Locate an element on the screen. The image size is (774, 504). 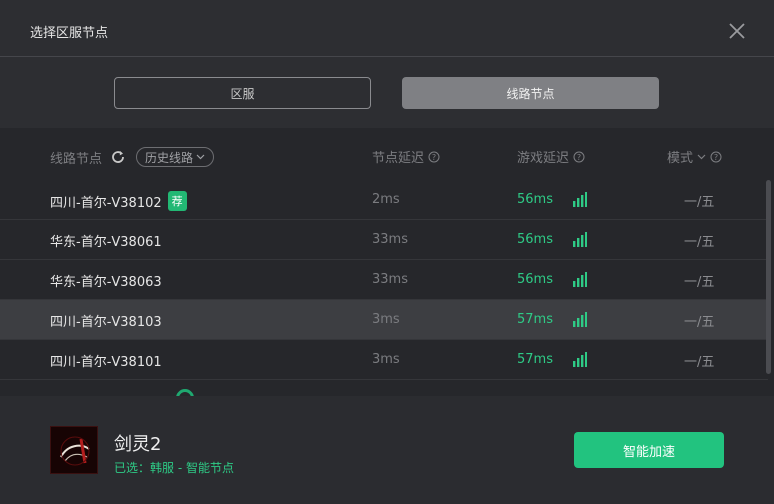
node-name: 四川-首尔-V38101 is located at coordinates (106, 362).